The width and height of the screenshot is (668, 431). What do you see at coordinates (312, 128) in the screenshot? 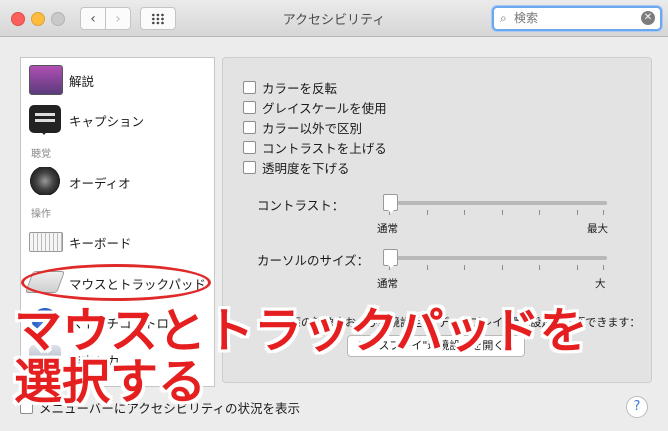
I see `checkbox-label: カラー以外で区別` at bounding box center [312, 128].